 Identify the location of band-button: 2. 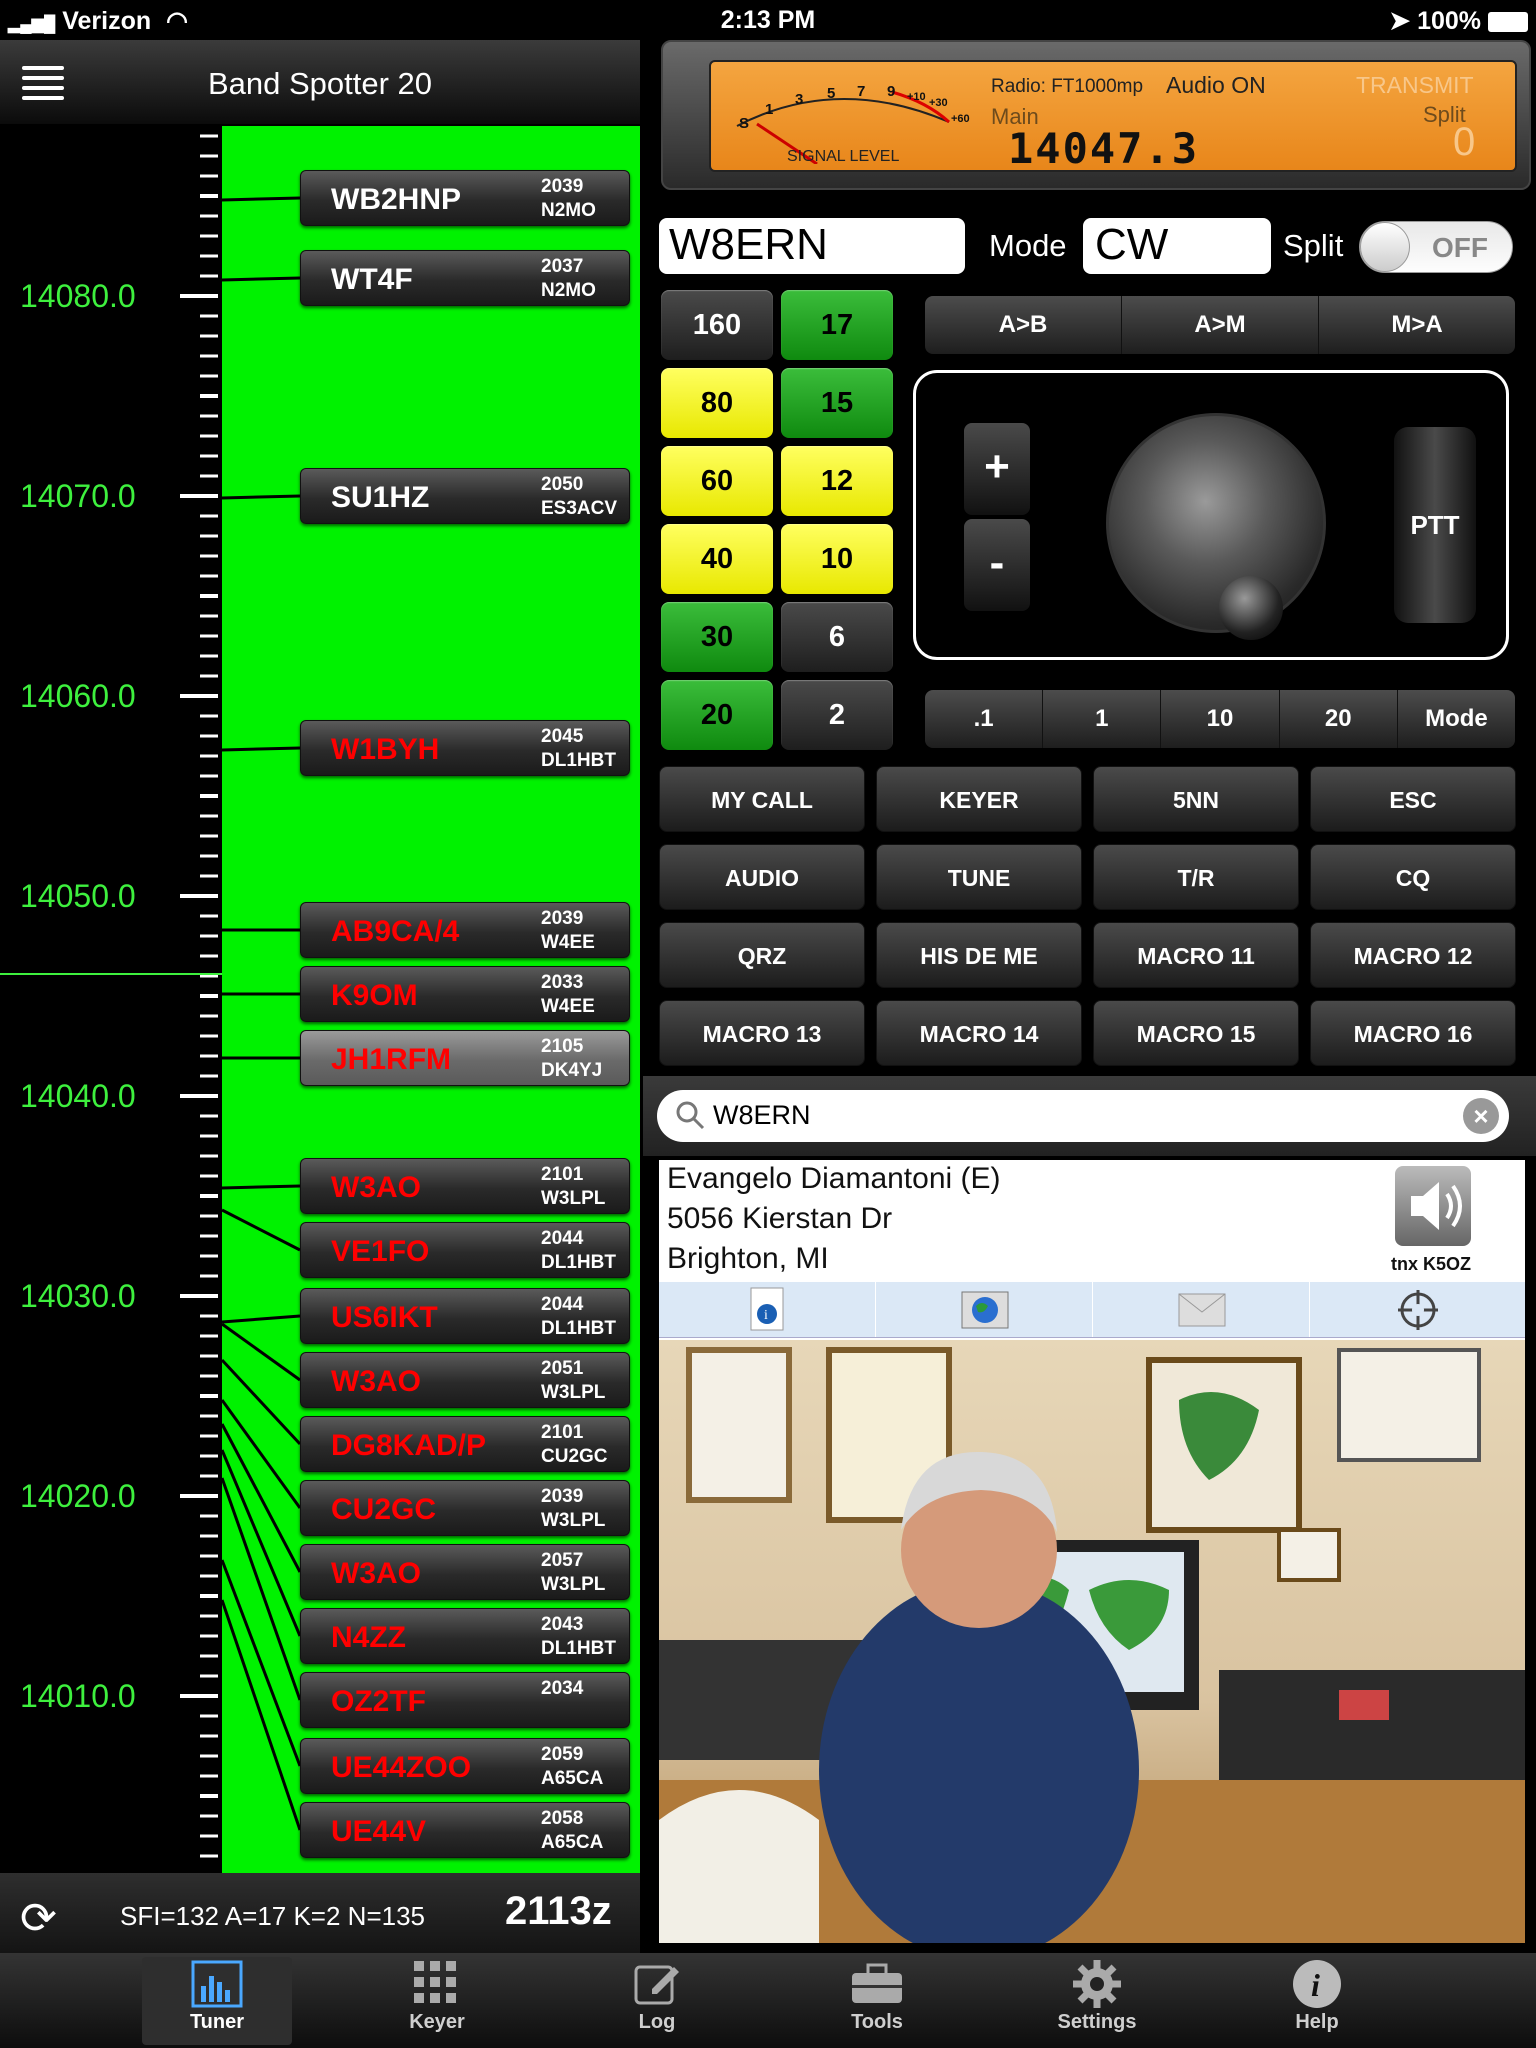
(837, 715).